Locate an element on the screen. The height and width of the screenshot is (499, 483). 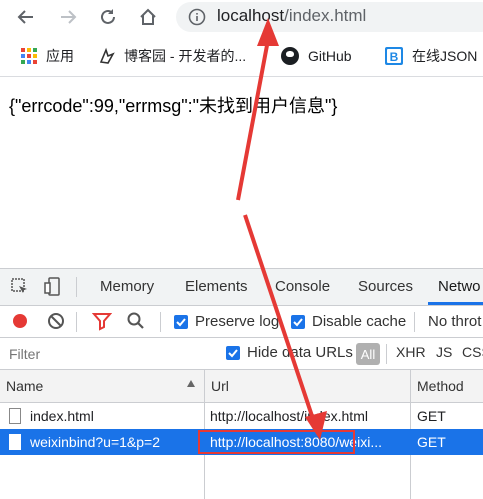
annotation-arrow-down-head is located at coordinates (316, 425).